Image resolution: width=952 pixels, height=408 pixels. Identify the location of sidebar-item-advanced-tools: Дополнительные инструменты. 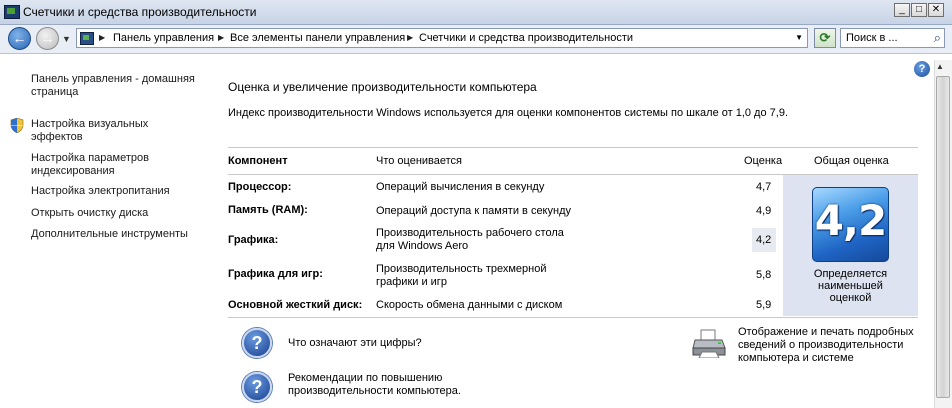
(109, 234).